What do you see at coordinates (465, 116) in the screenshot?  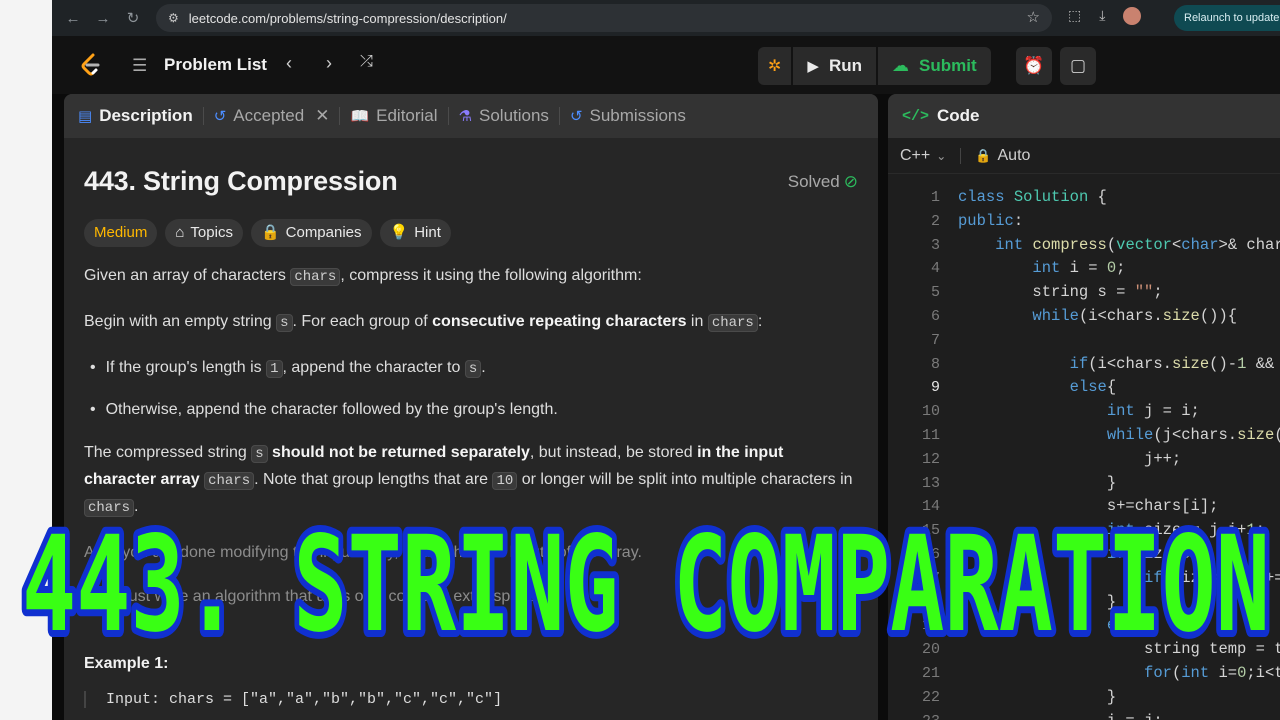 I see `flask-icon: ⚗` at bounding box center [465, 116].